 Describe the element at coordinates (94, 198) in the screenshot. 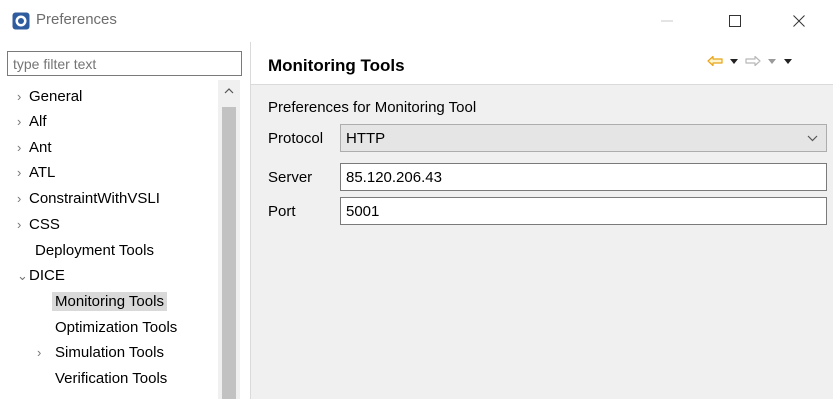

I see `tree-item-label: ConstraintWithVSLI` at that location.